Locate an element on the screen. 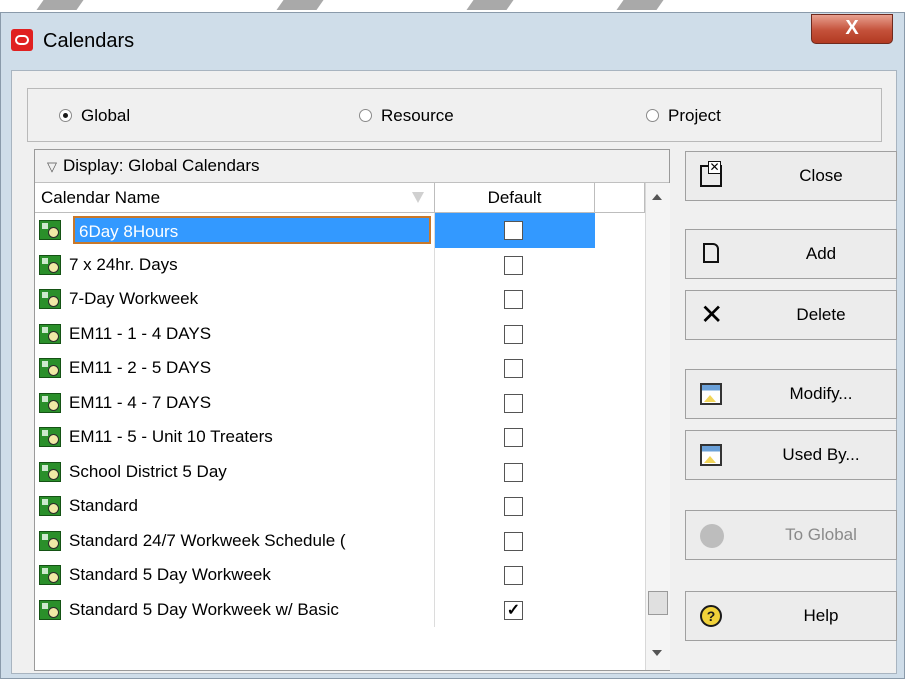 This screenshot has height=679, width=905. scope-radio-group: Global Resource Project is located at coordinates (454, 115).